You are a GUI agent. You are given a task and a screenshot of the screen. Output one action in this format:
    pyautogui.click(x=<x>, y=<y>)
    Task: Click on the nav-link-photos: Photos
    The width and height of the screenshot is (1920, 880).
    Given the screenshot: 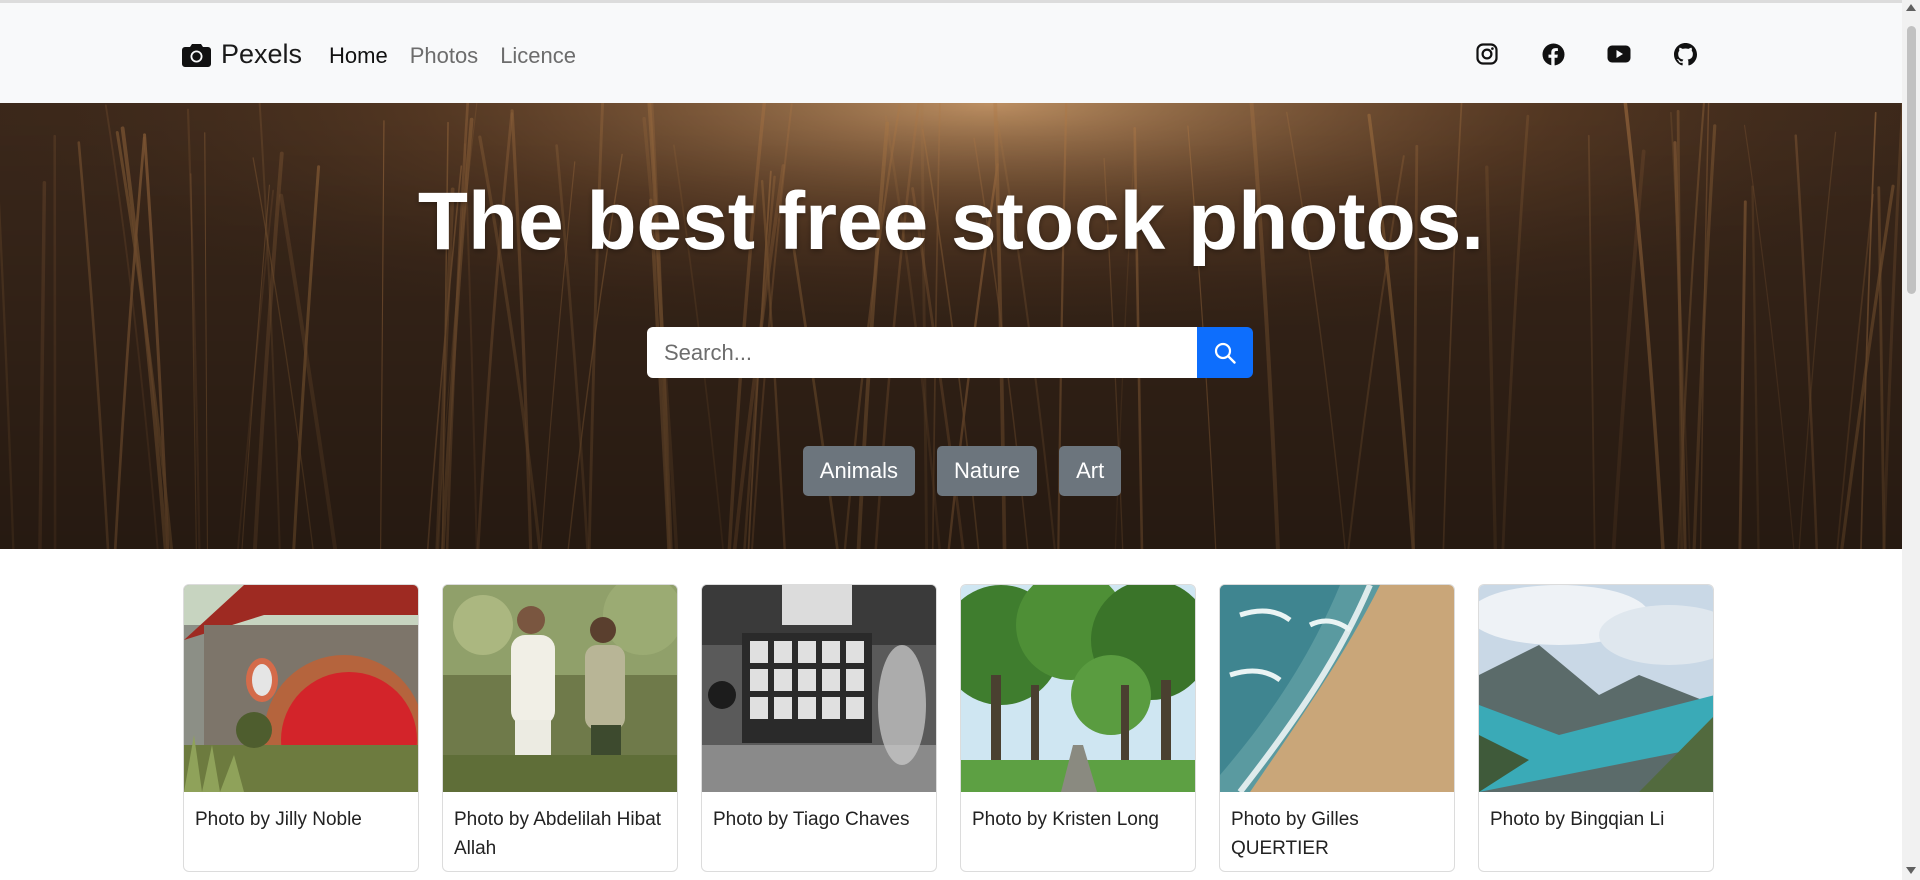 What is the action you would take?
    pyautogui.click(x=444, y=56)
    